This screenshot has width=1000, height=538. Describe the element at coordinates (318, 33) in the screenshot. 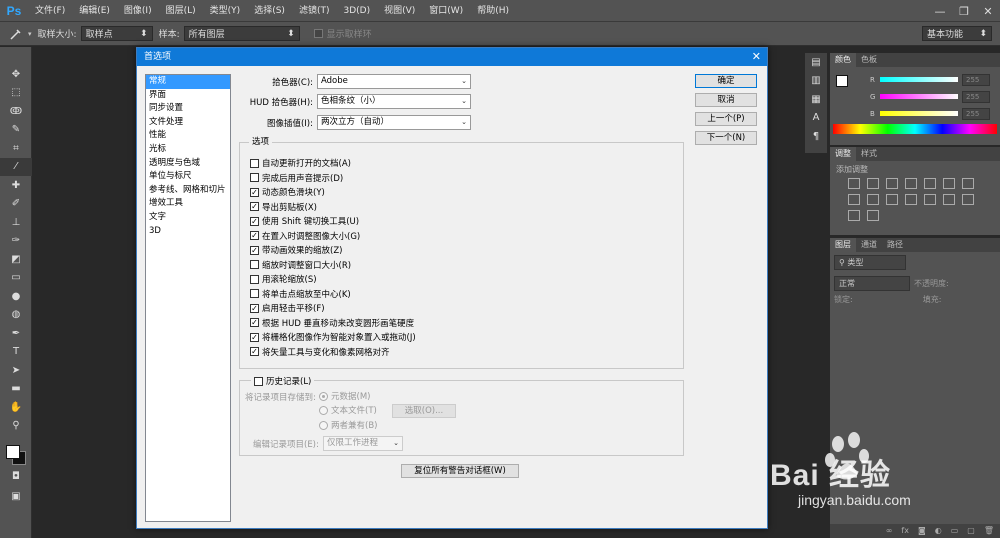

I see `show-ring-checkbox` at that location.